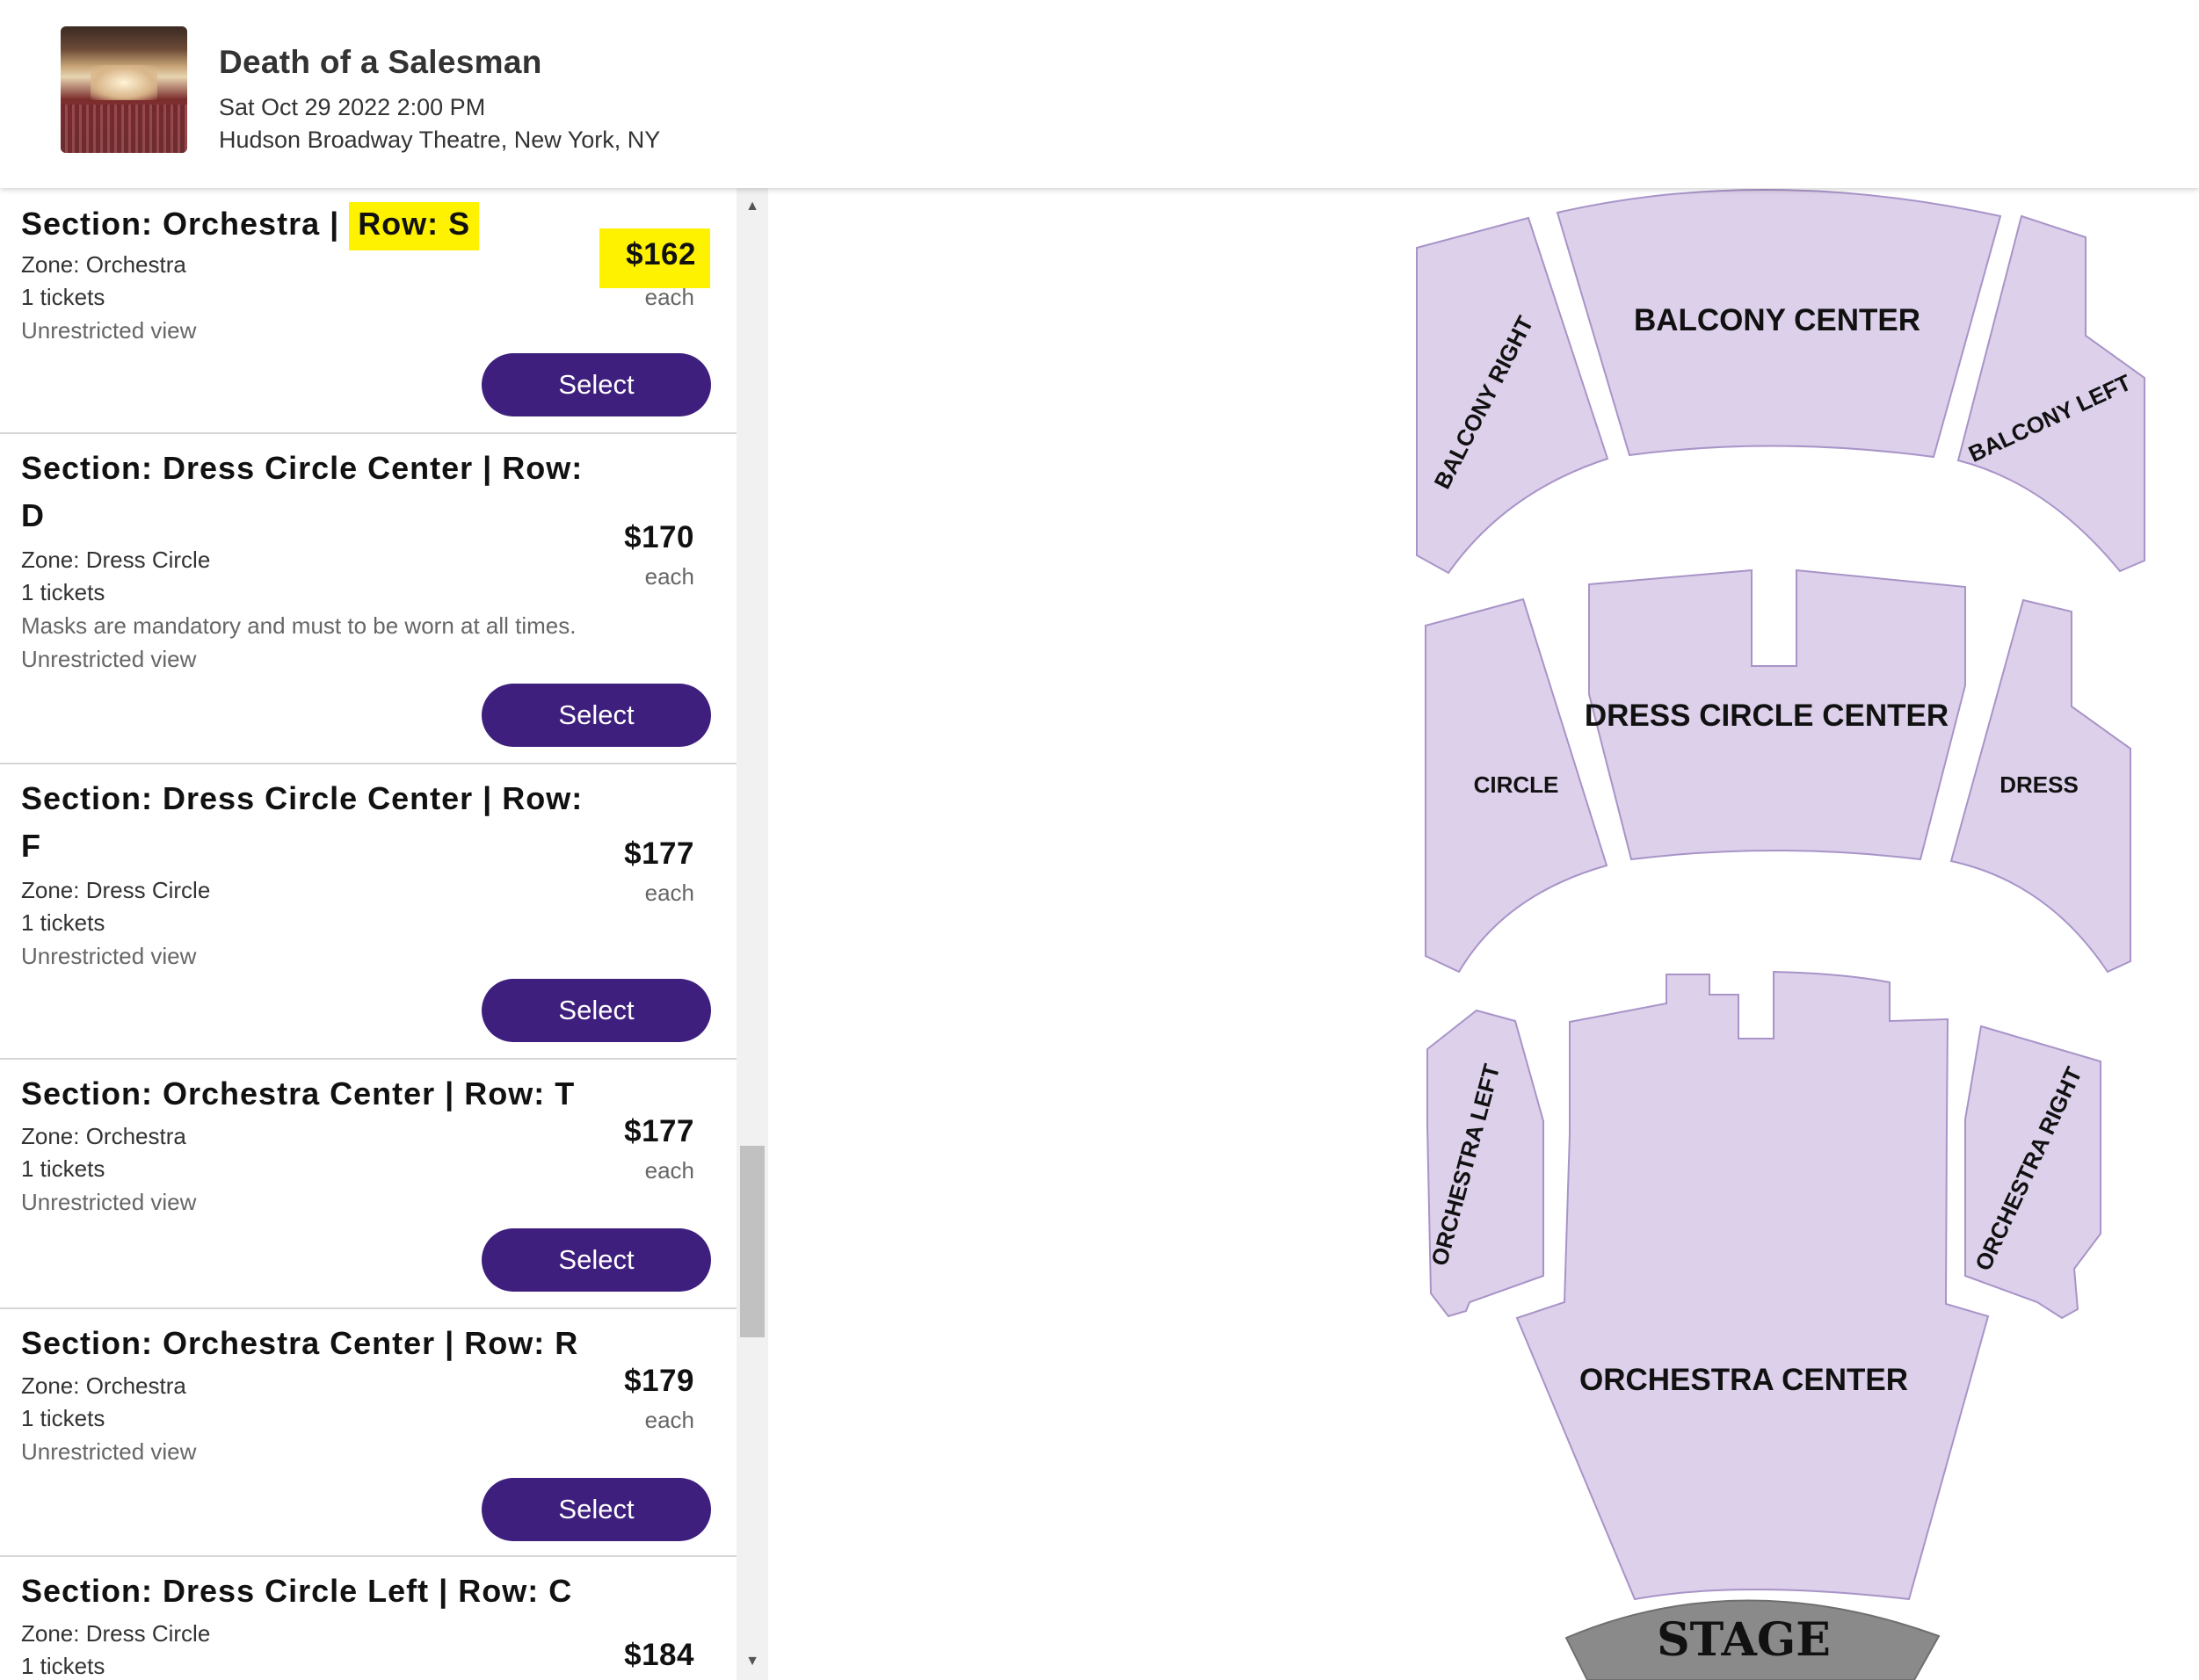 Image resolution: width=2199 pixels, height=1680 pixels. What do you see at coordinates (352, 107) in the screenshot?
I see `event-datetime: Sat Oct 29 2022 2:00 PM` at bounding box center [352, 107].